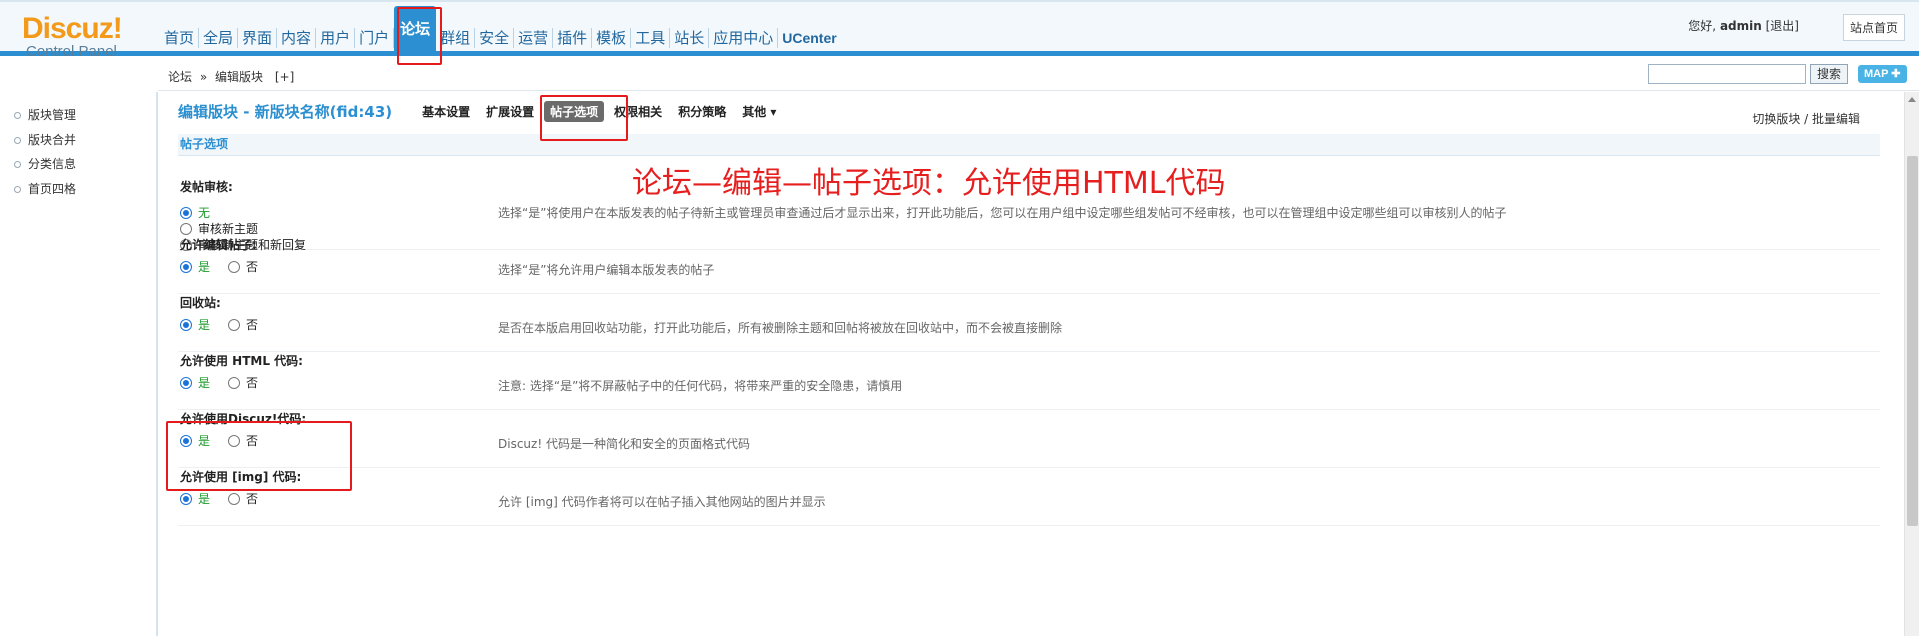 This screenshot has height=636, width=1919. Describe the element at coordinates (72, 28) in the screenshot. I see `logo-main-text: Discuz!` at that location.